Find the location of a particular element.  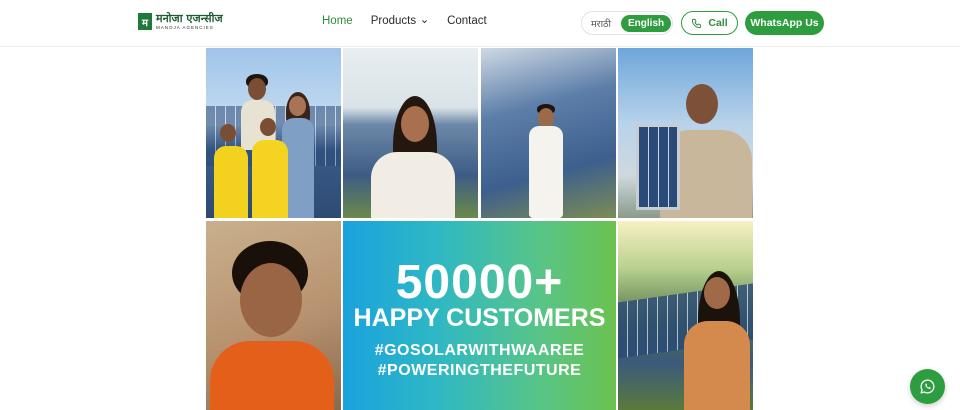

phone-icon is located at coordinates (697, 23).